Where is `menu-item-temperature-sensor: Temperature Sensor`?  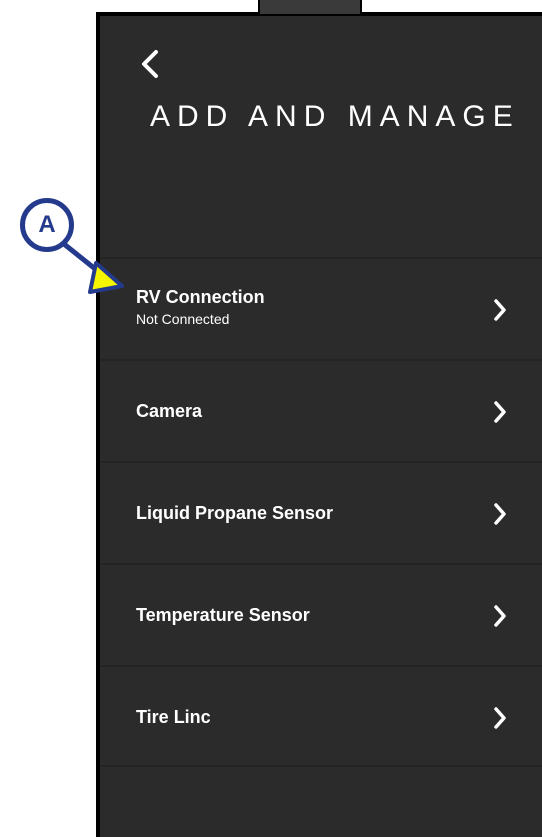 menu-item-temperature-sensor: Temperature Sensor is located at coordinates (321, 614).